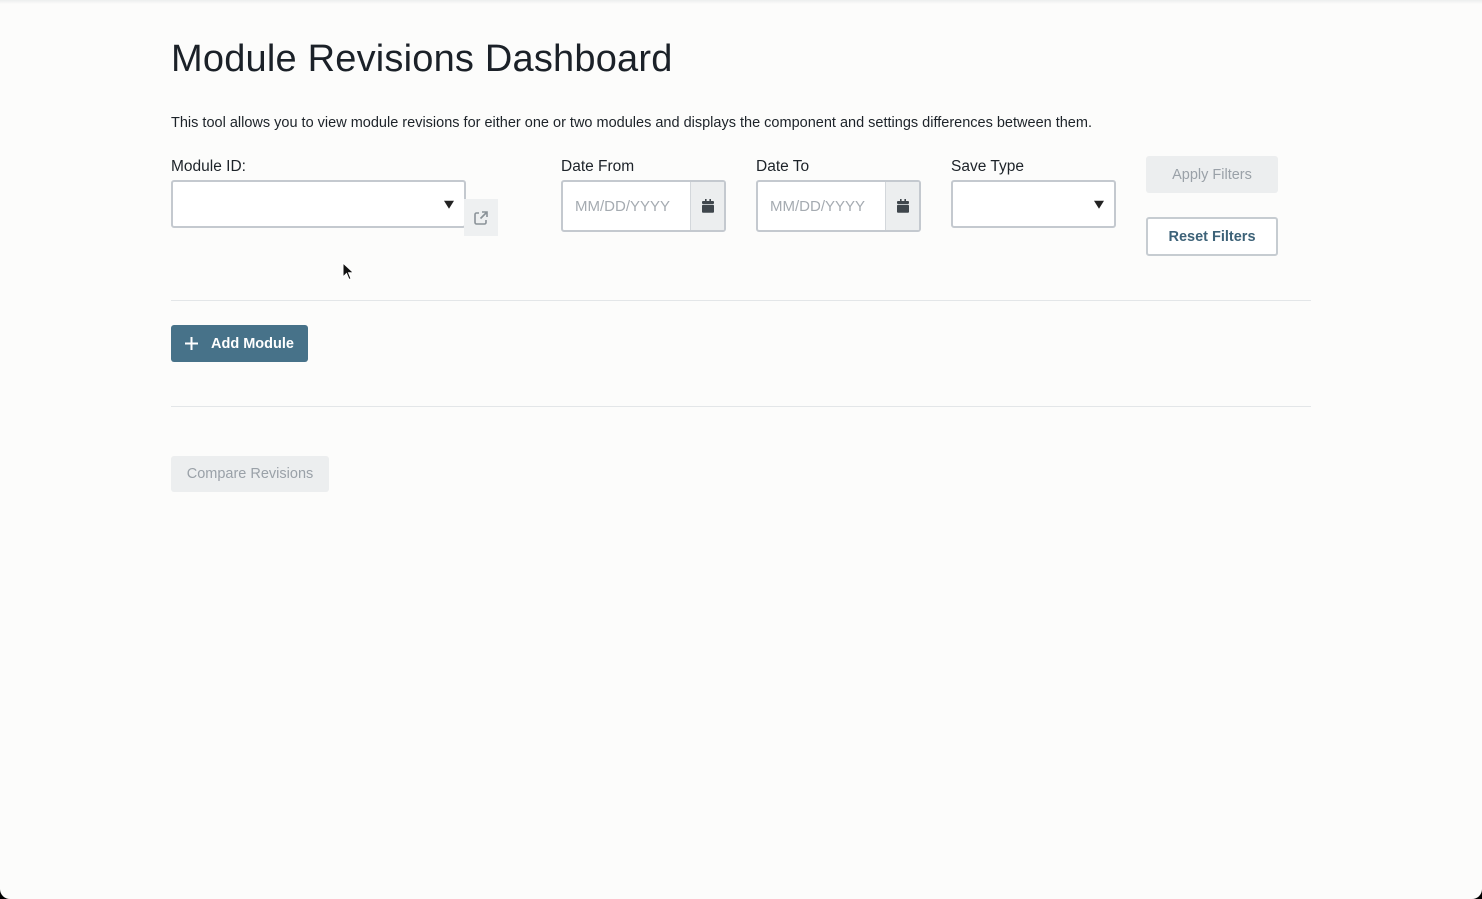  What do you see at coordinates (208, 166) in the screenshot?
I see `module-id-label: Module ID:` at bounding box center [208, 166].